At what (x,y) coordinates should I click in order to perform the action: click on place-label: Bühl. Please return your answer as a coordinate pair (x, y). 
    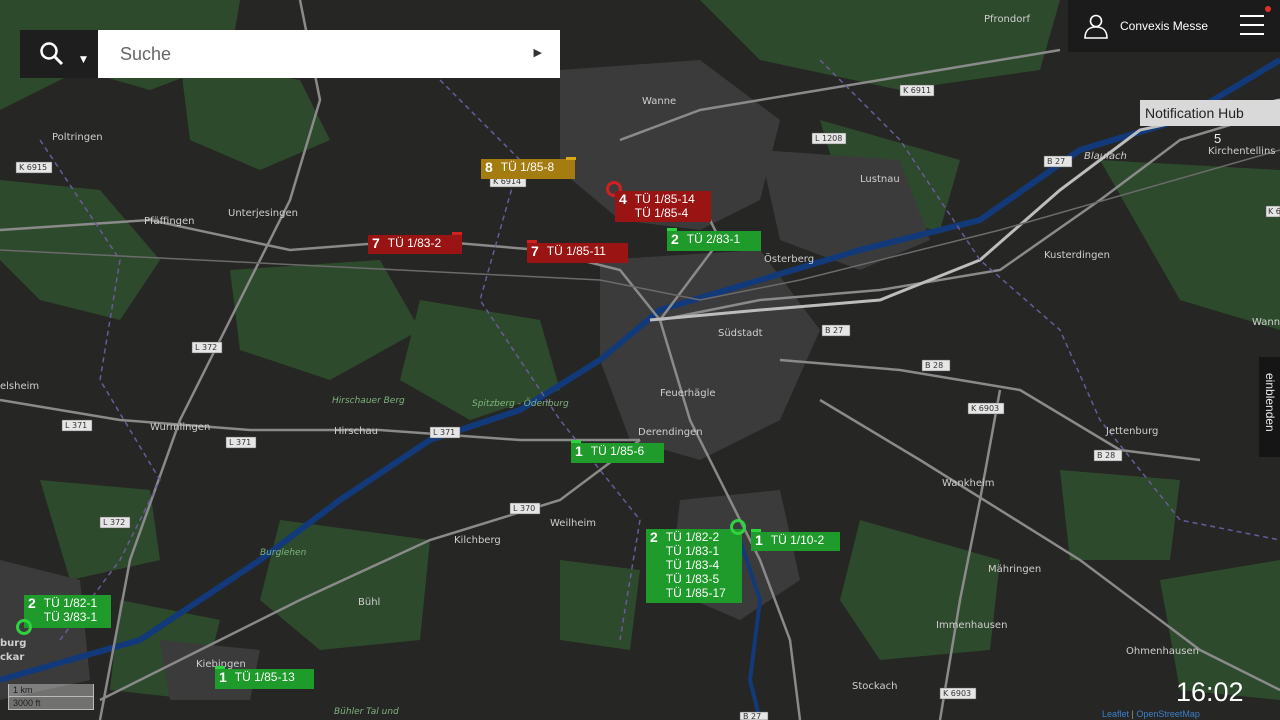
    Looking at the image, I should click on (369, 602).